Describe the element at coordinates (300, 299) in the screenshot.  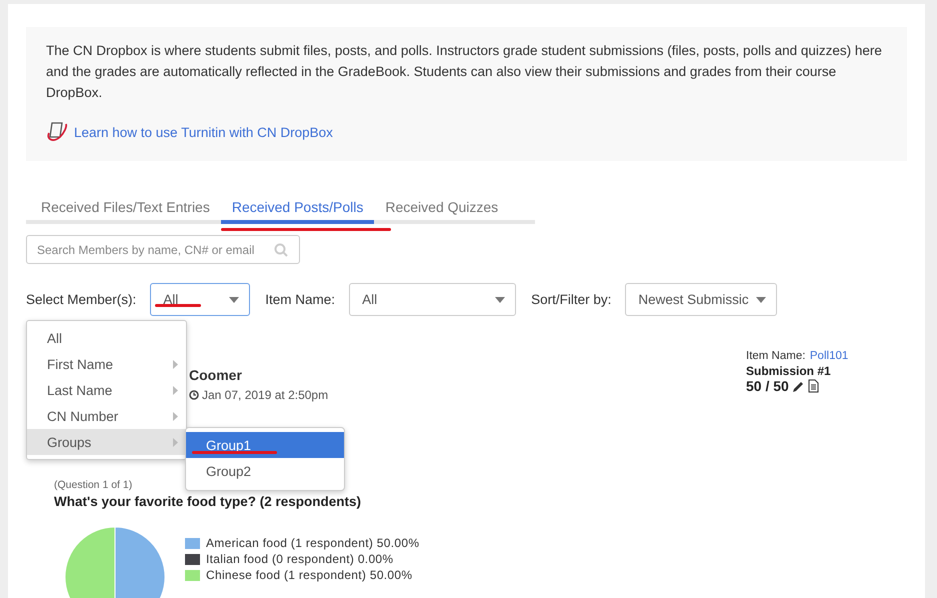
I see `filter-label: Item Name:` at that location.